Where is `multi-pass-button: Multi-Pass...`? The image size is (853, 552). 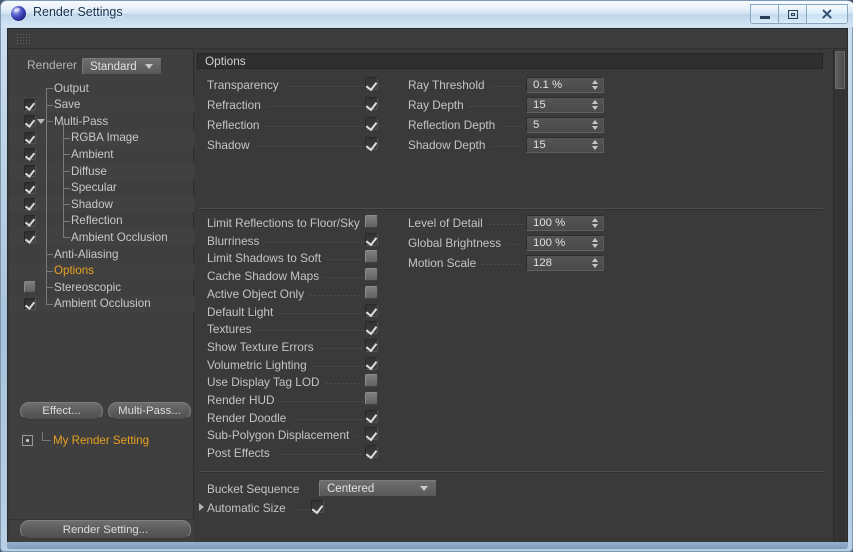 multi-pass-button: Multi-Pass... is located at coordinates (149, 411).